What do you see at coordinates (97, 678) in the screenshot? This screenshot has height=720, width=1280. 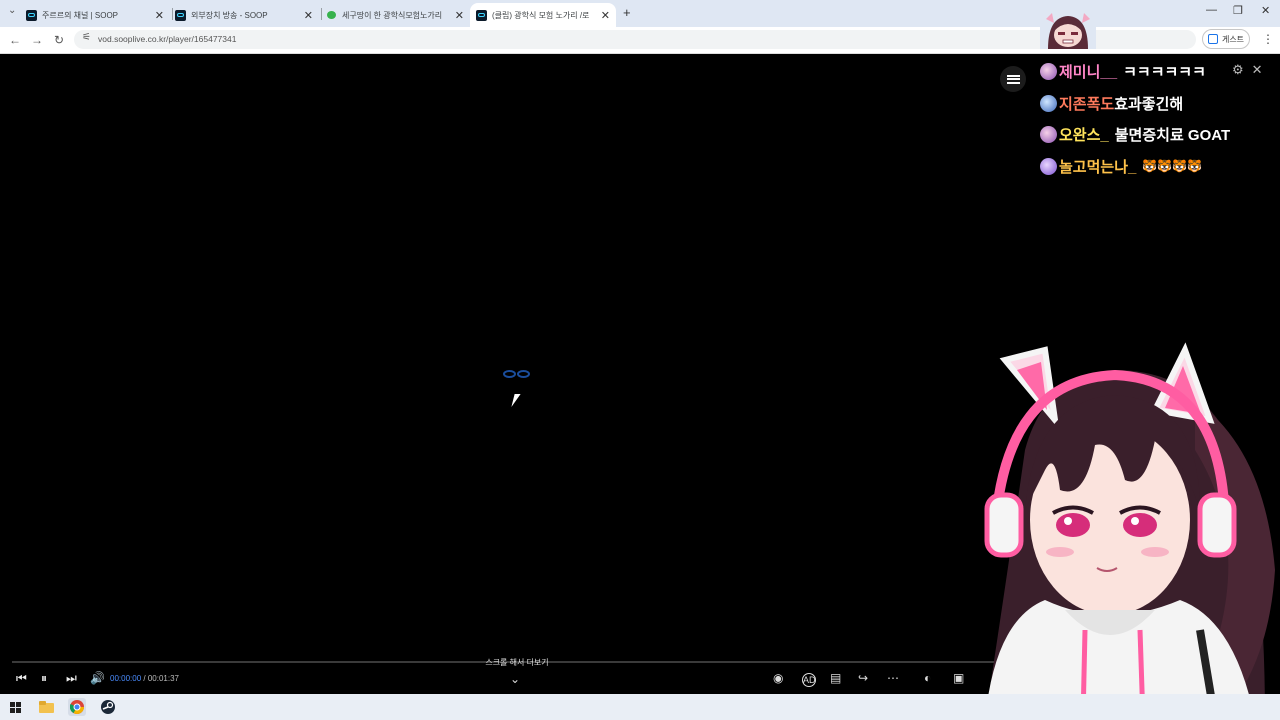 I see `volume-icon: 🔊` at bounding box center [97, 678].